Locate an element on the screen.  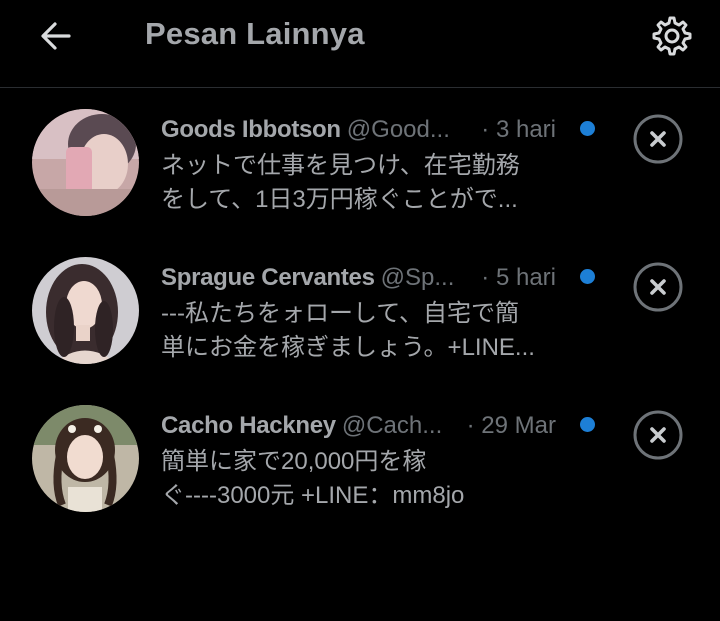
sender-name: Cacho Hackney is located at coordinates (248, 425).